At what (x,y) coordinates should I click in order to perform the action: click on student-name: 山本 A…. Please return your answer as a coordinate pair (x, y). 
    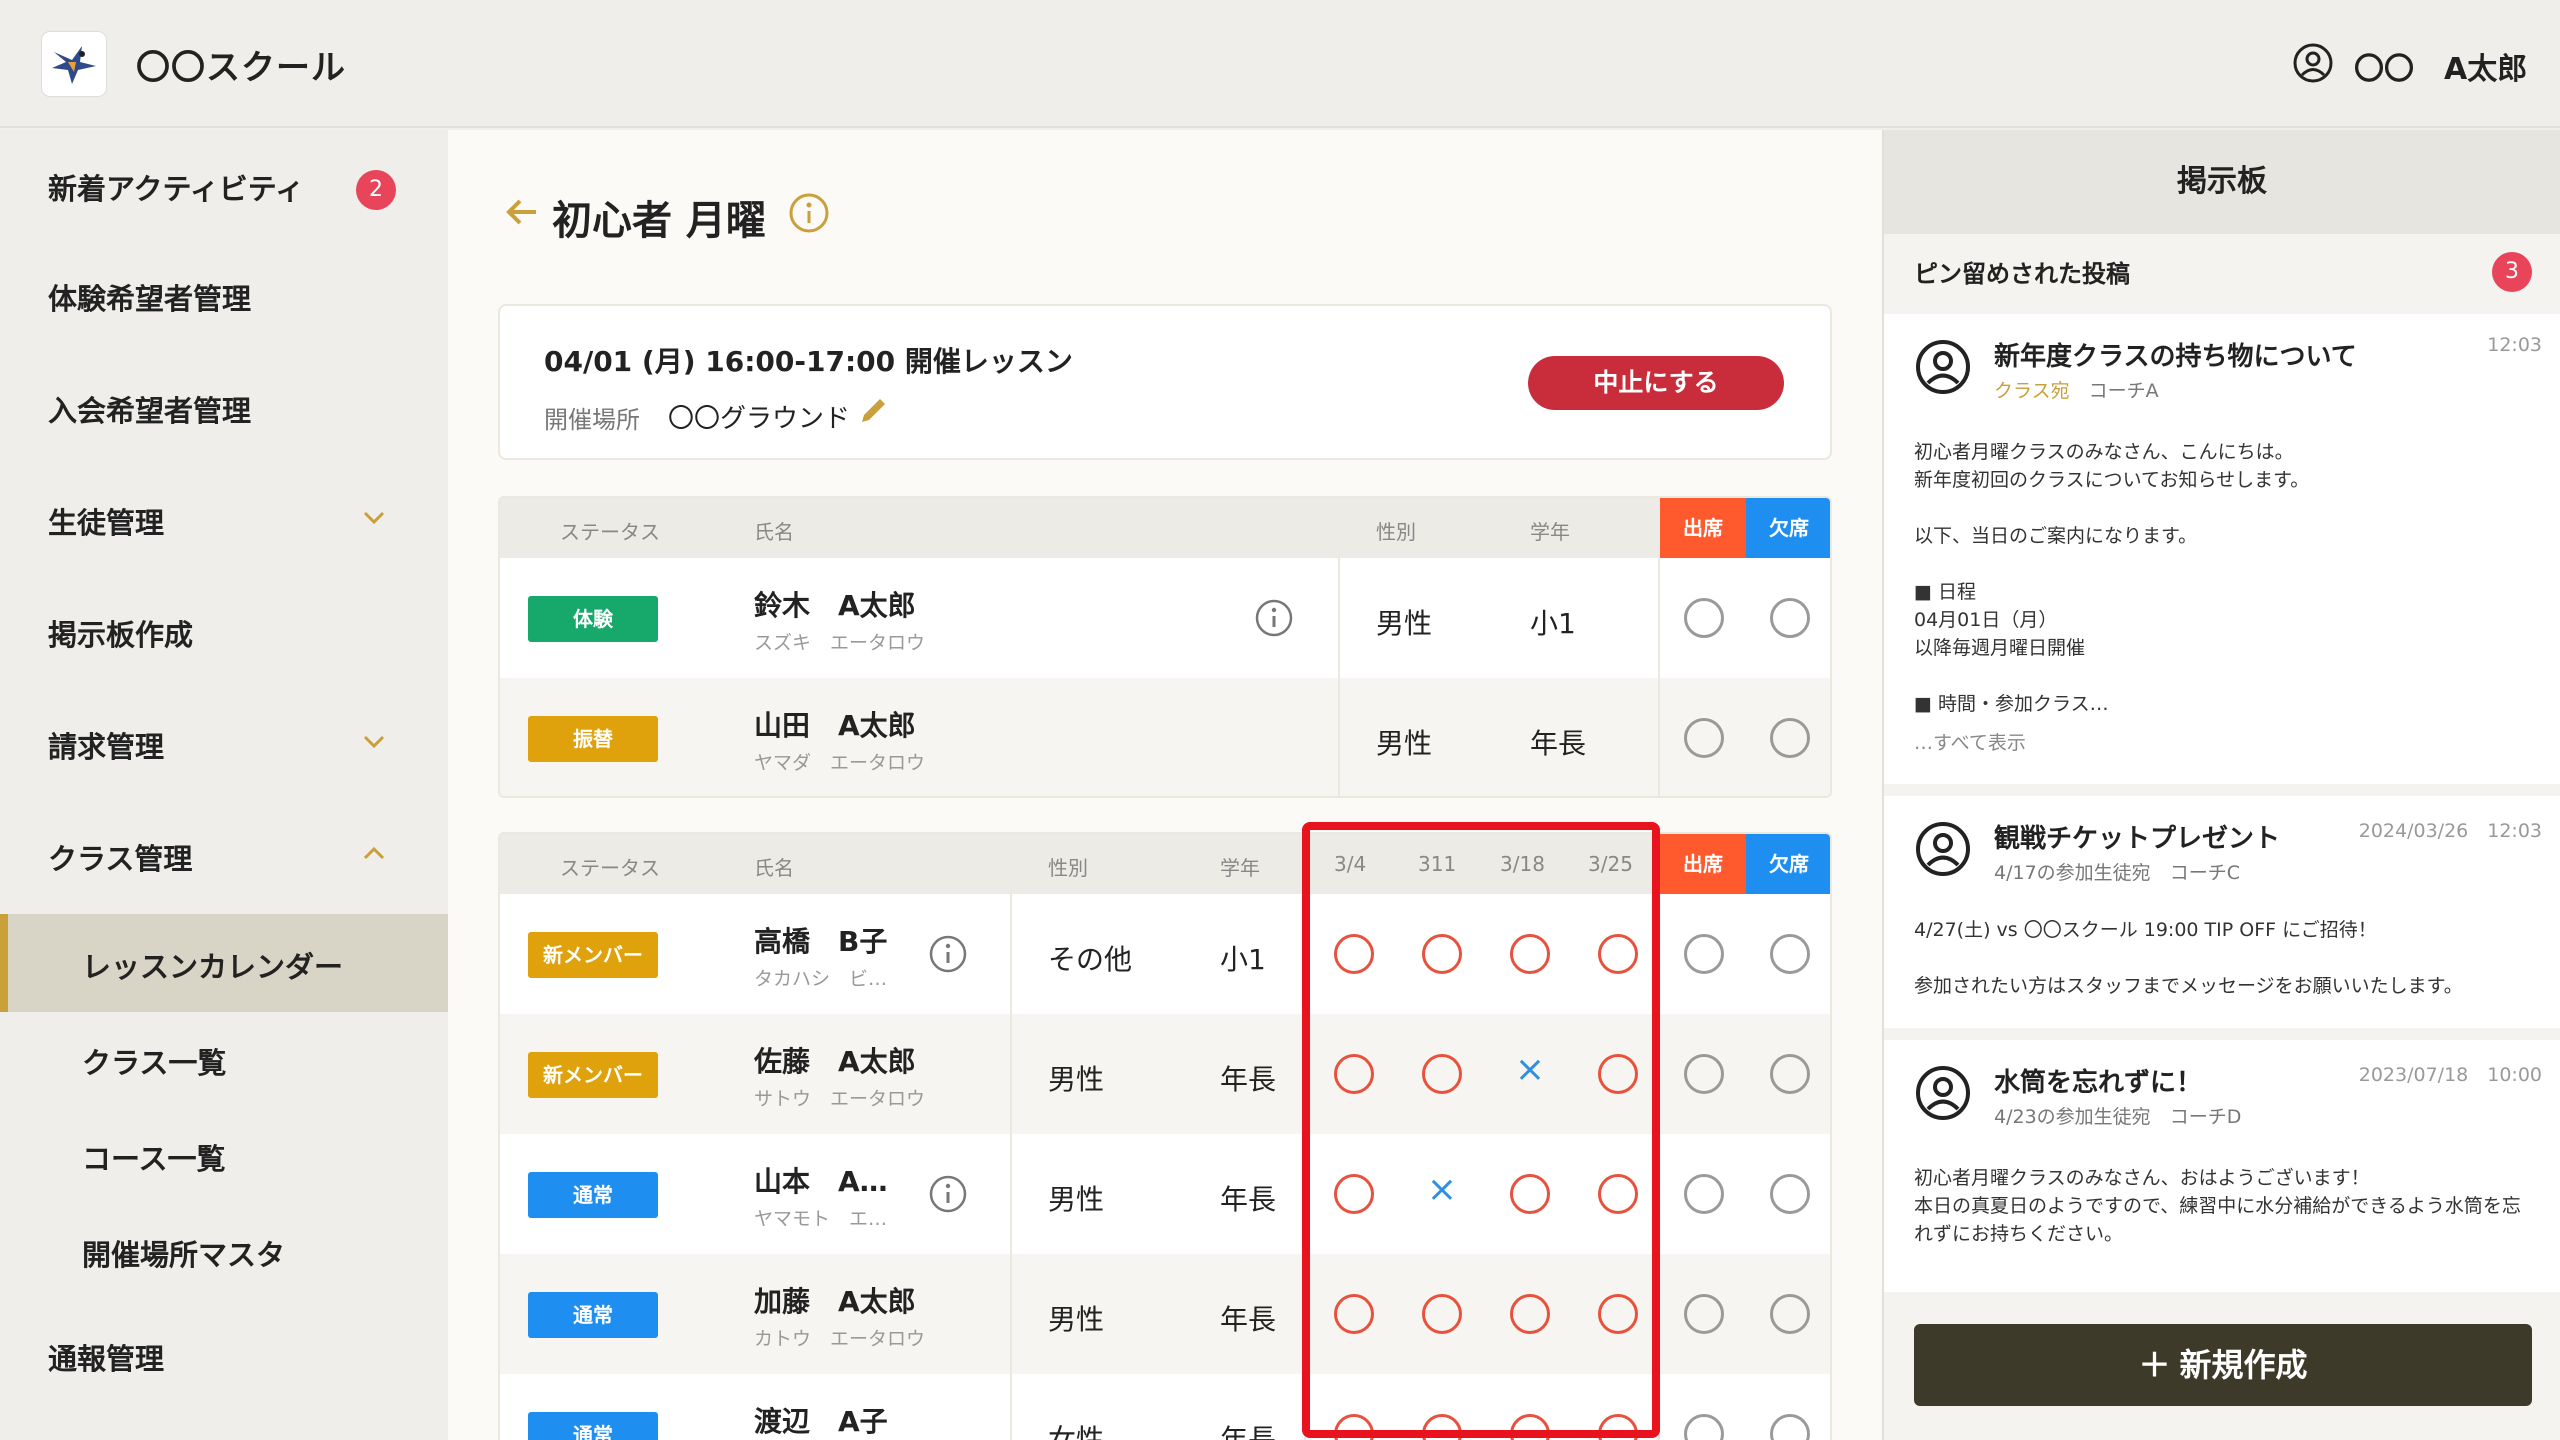
    Looking at the image, I should click on (821, 1181).